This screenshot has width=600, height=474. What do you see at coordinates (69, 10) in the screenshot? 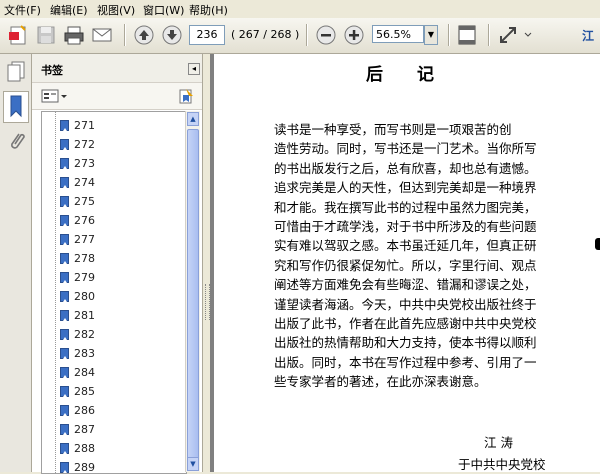
I see `menu-edit: 编辑(E)` at bounding box center [69, 10].